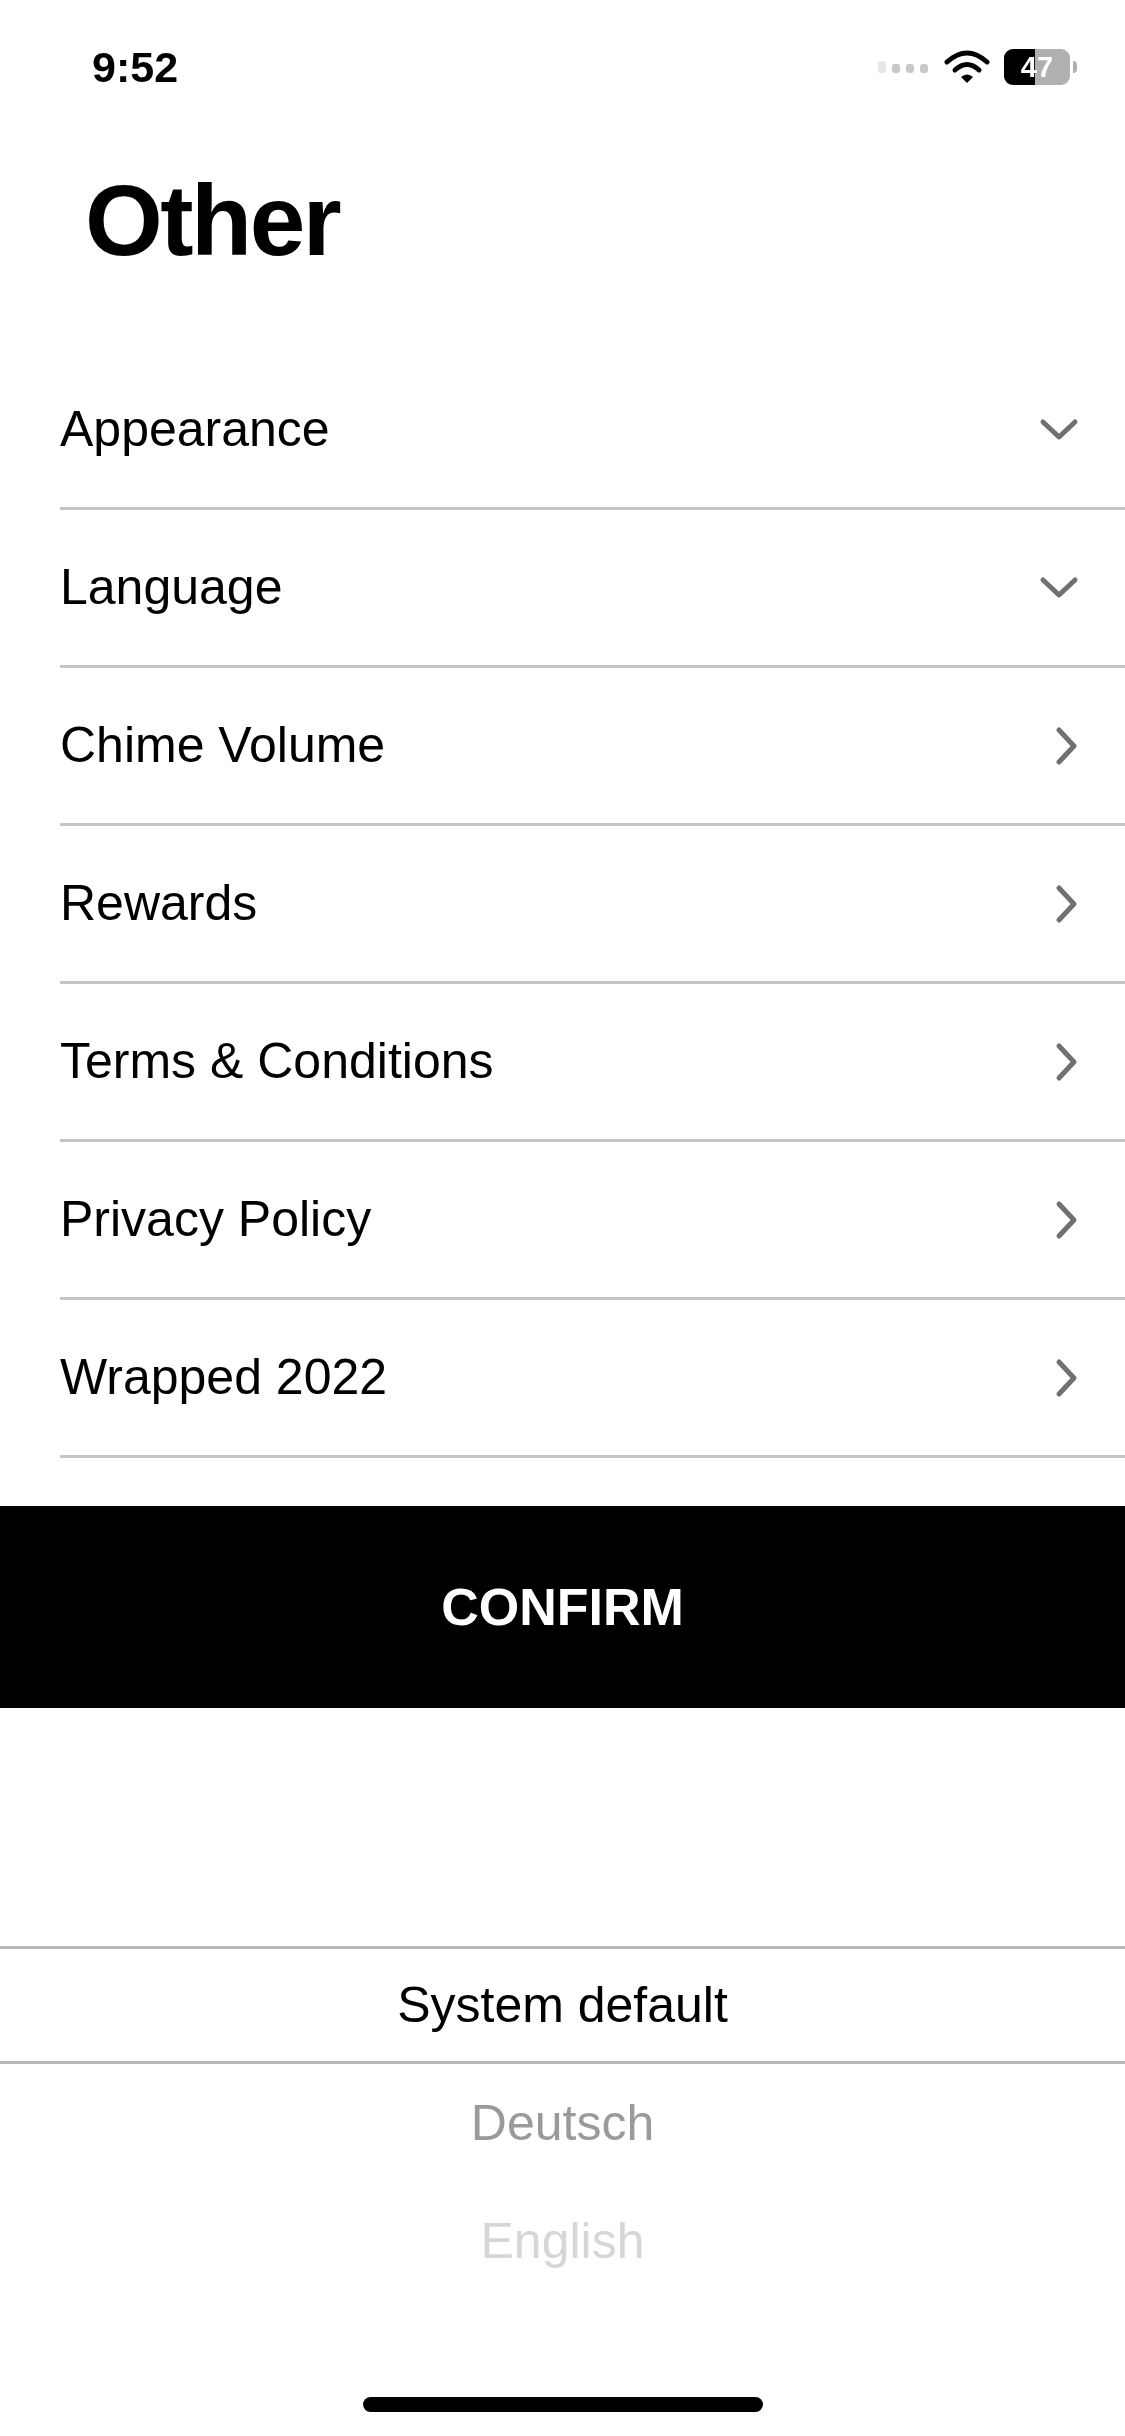 The height and width of the screenshot is (2436, 1125). What do you see at coordinates (592, 905) in the screenshot?
I see `settings-row: Rewards` at bounding box center [592, 905].